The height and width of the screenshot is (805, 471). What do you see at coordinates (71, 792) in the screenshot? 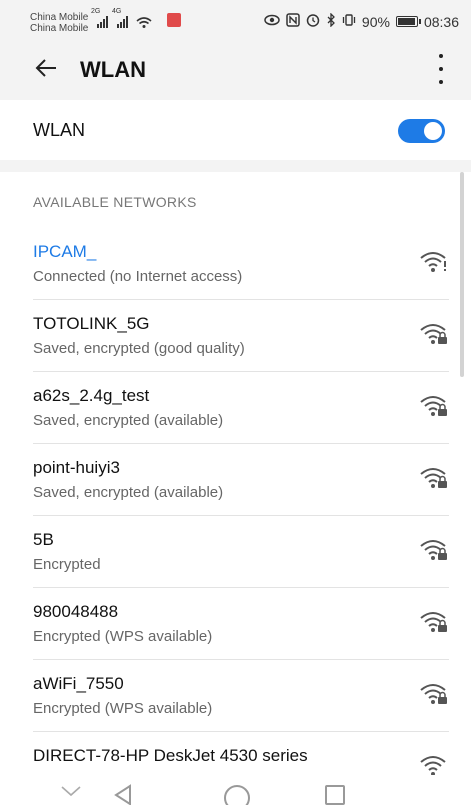
I see `chevron-down-icon` at bounding box center [71, 792].